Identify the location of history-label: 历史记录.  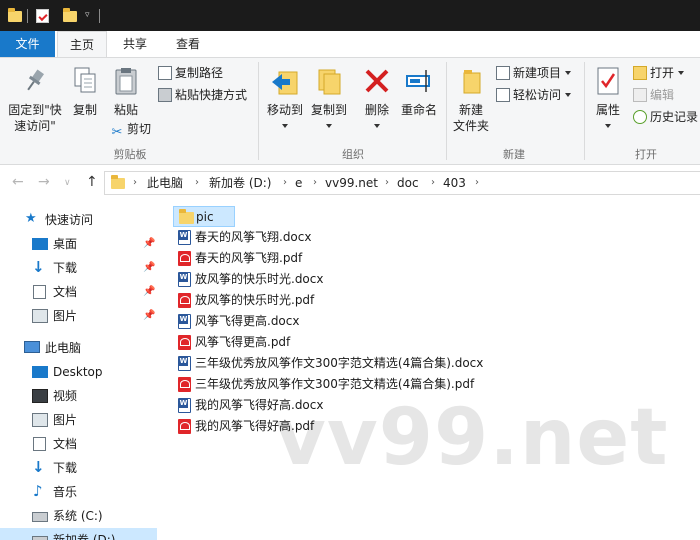
(674, 117).